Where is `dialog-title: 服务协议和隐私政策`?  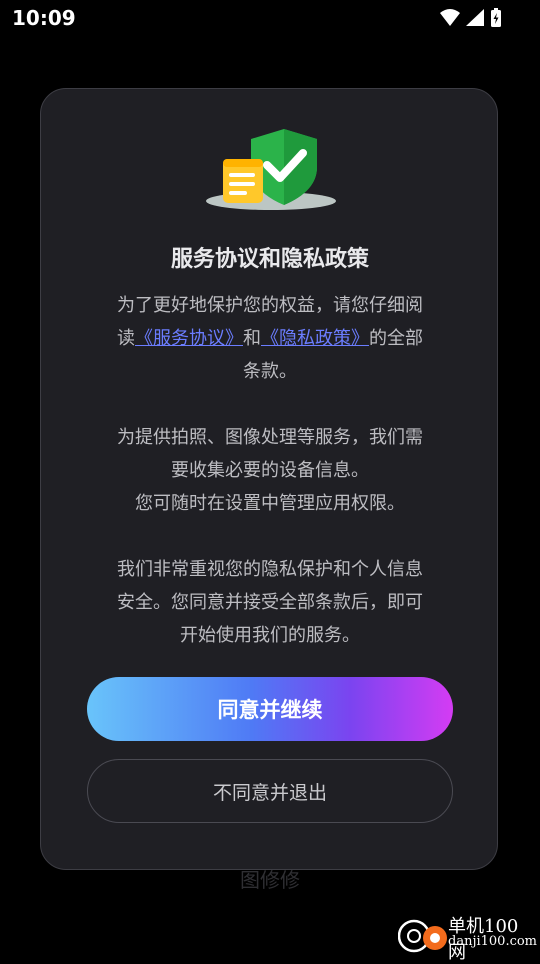 dialog-title: 服务协议和隐私政策 is located at coordinates (269, 259).